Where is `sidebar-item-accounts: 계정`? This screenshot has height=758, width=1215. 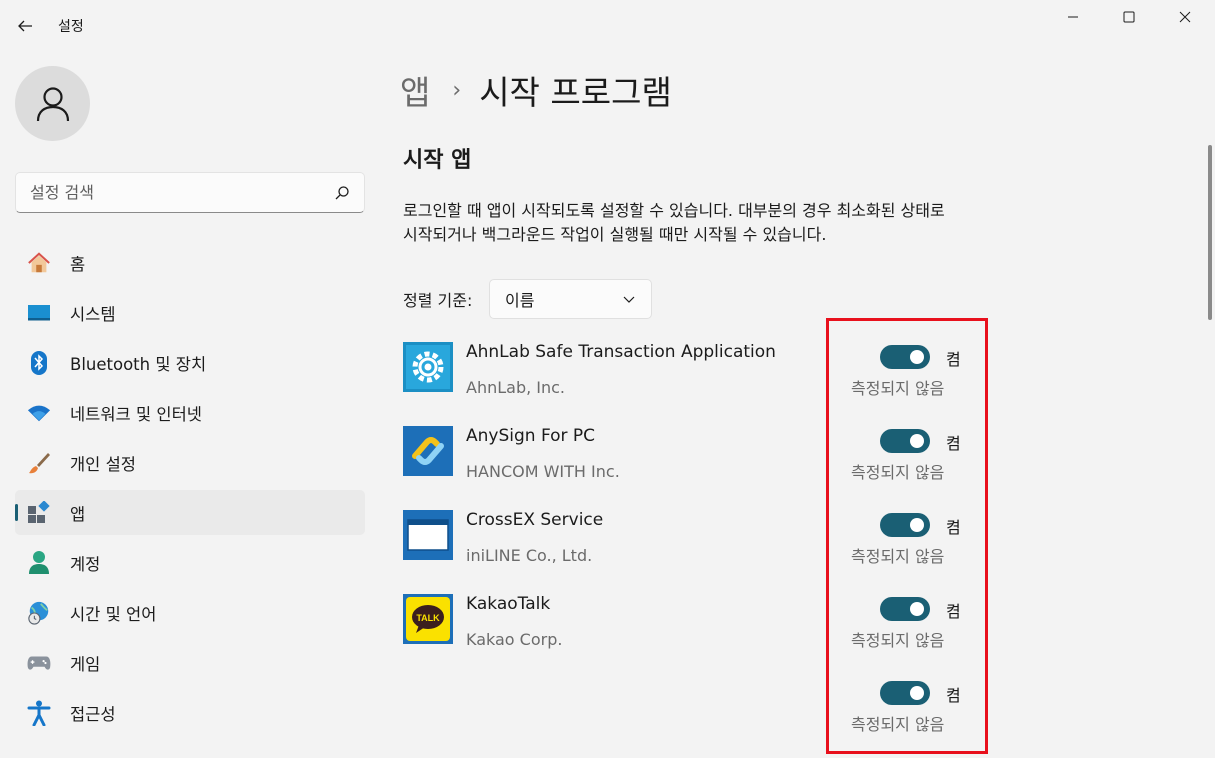 sidebar-item-accounts: 계정 is located at coordinates (190, 562).